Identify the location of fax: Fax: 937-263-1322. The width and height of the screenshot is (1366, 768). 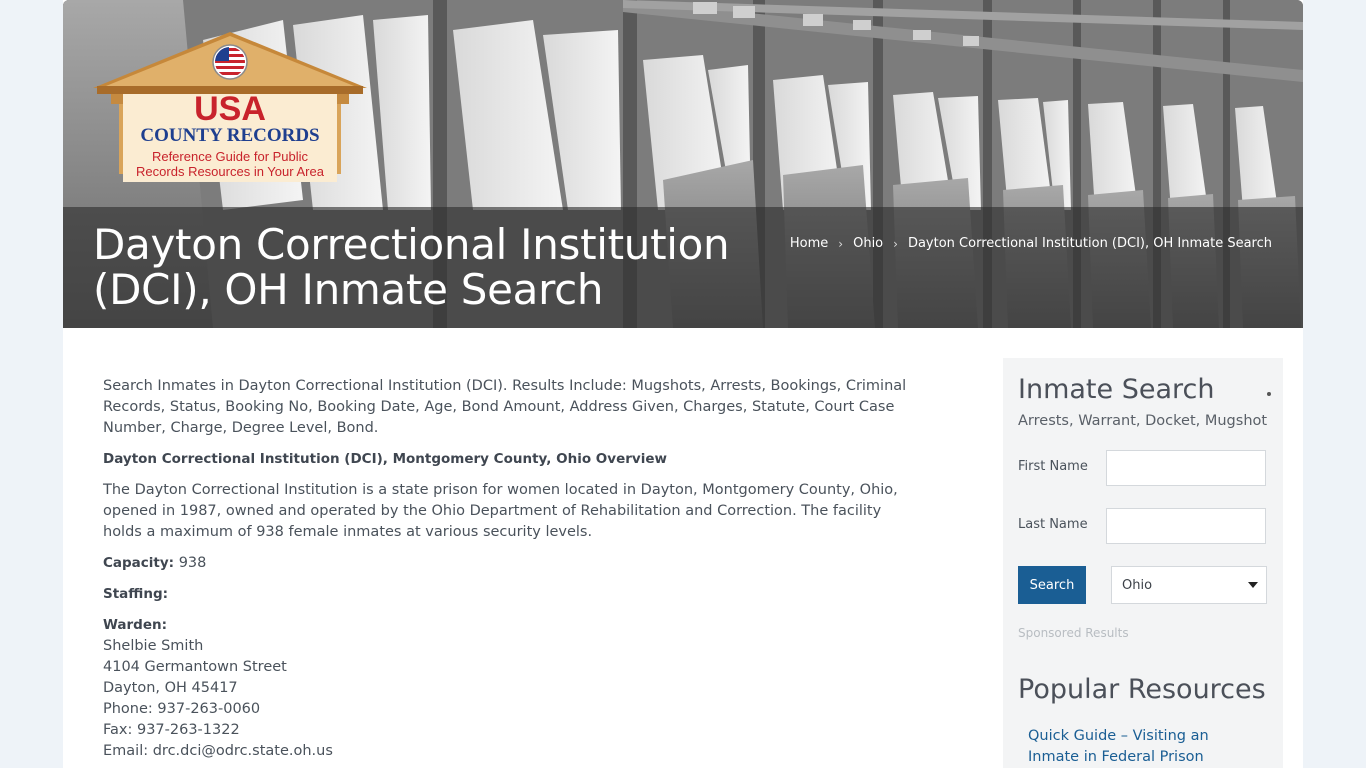
(171, 730).